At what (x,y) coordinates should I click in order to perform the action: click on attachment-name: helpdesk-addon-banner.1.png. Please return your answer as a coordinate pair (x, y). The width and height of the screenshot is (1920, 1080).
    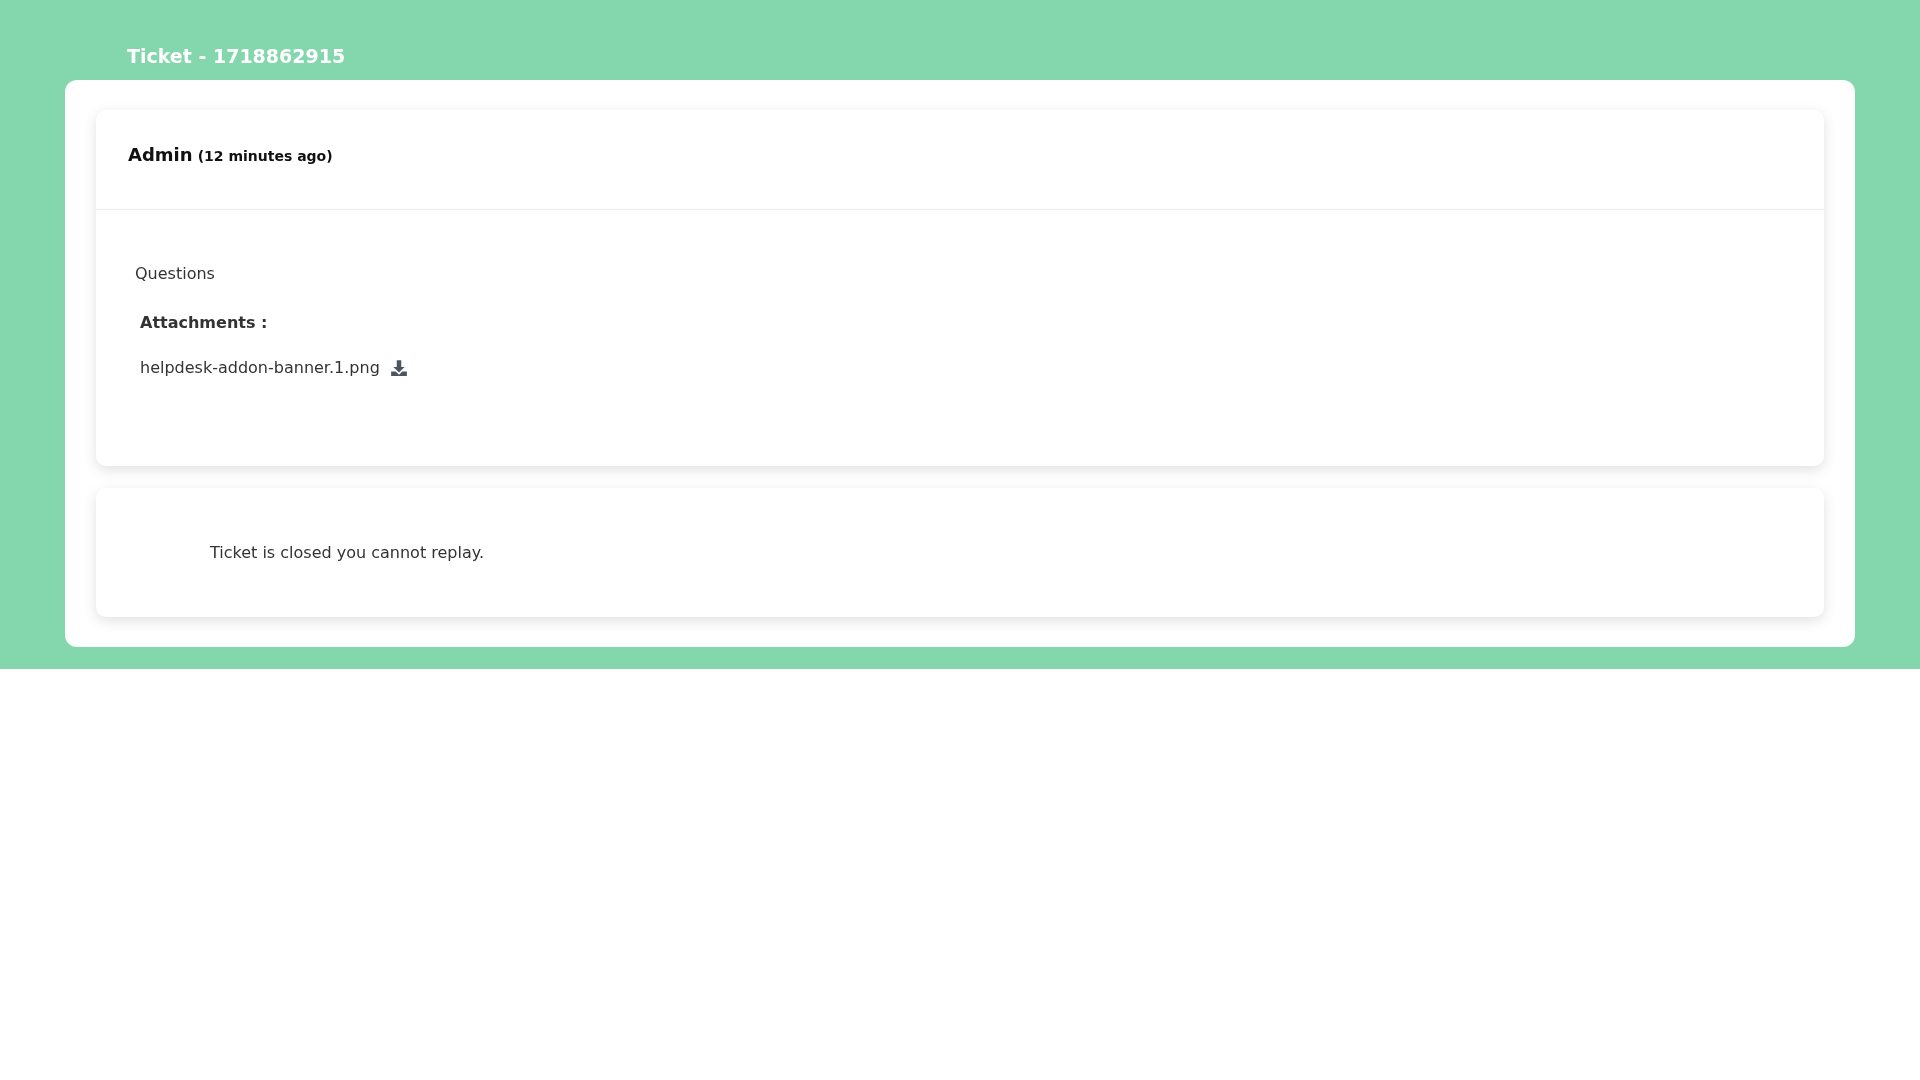
    Looking at the image, I should click on (260, 367).